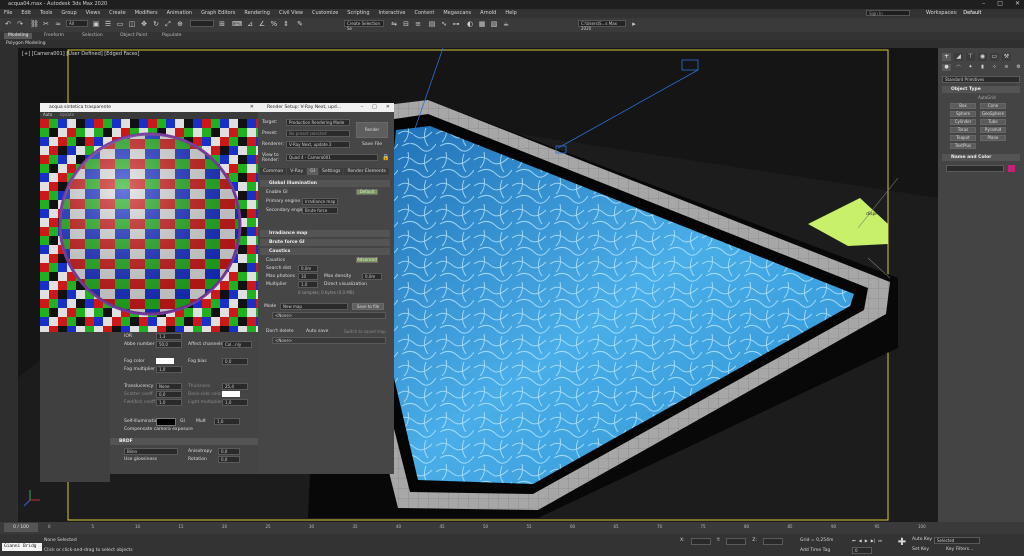  I want to click on x-field, so click(700, 541).